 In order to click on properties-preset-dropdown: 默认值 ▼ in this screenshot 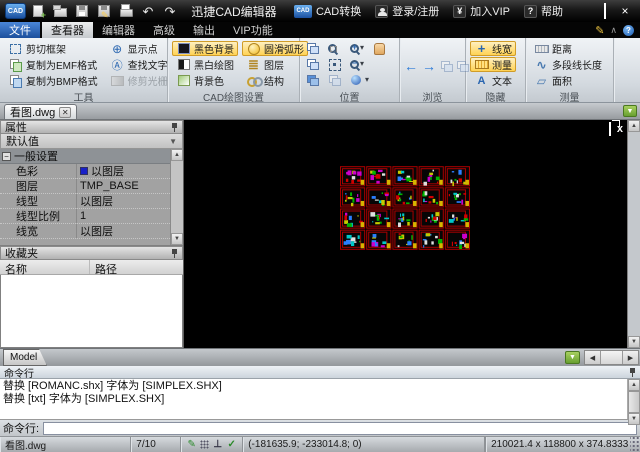, I will do `click(91, 141)`.